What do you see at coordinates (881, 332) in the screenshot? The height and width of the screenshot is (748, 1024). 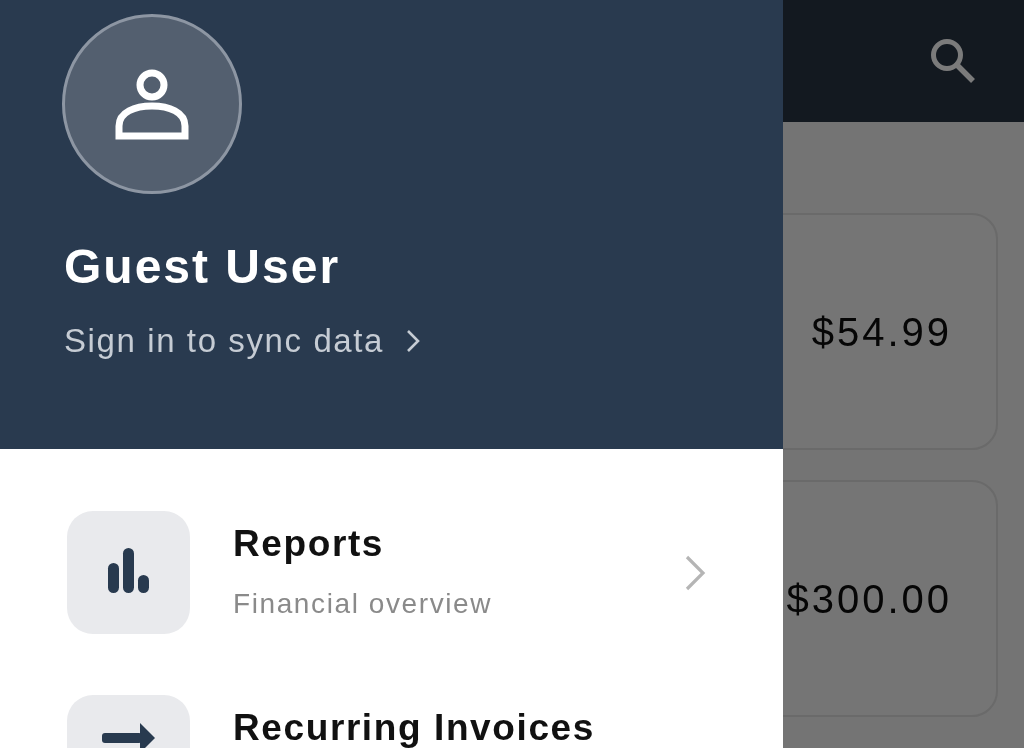 I see `amount-text: $54.99` at bounding box center [881, 332].